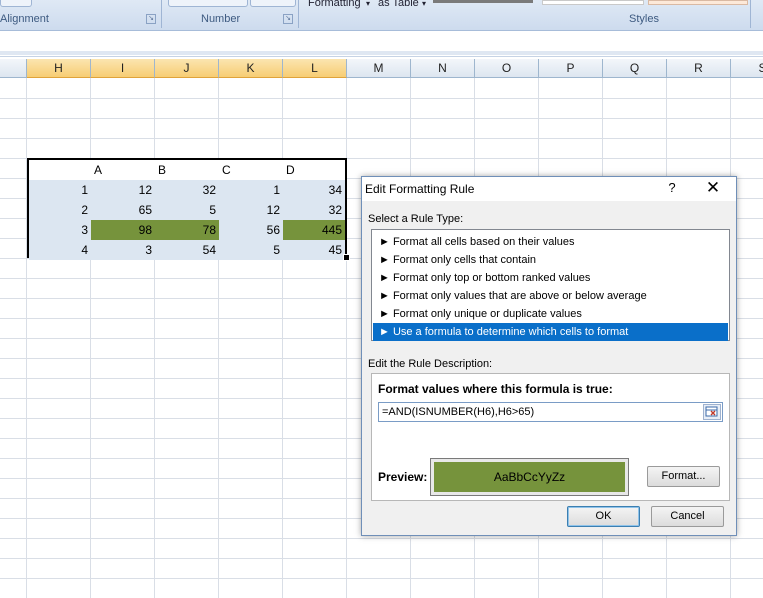  What do you see at coordinates (458, 412) in the screenshot?
I see `formula-input-value: =AND(ISNUMBER(H6),H6>65)` at bounding box center [458, 412].